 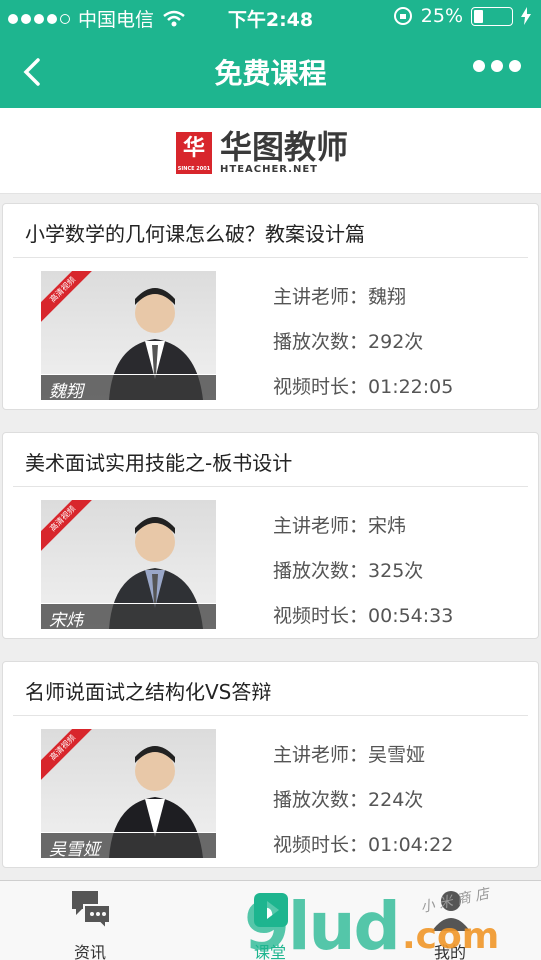 I want to click on video-duration: 01:04:22, so click(x=411, y=845).